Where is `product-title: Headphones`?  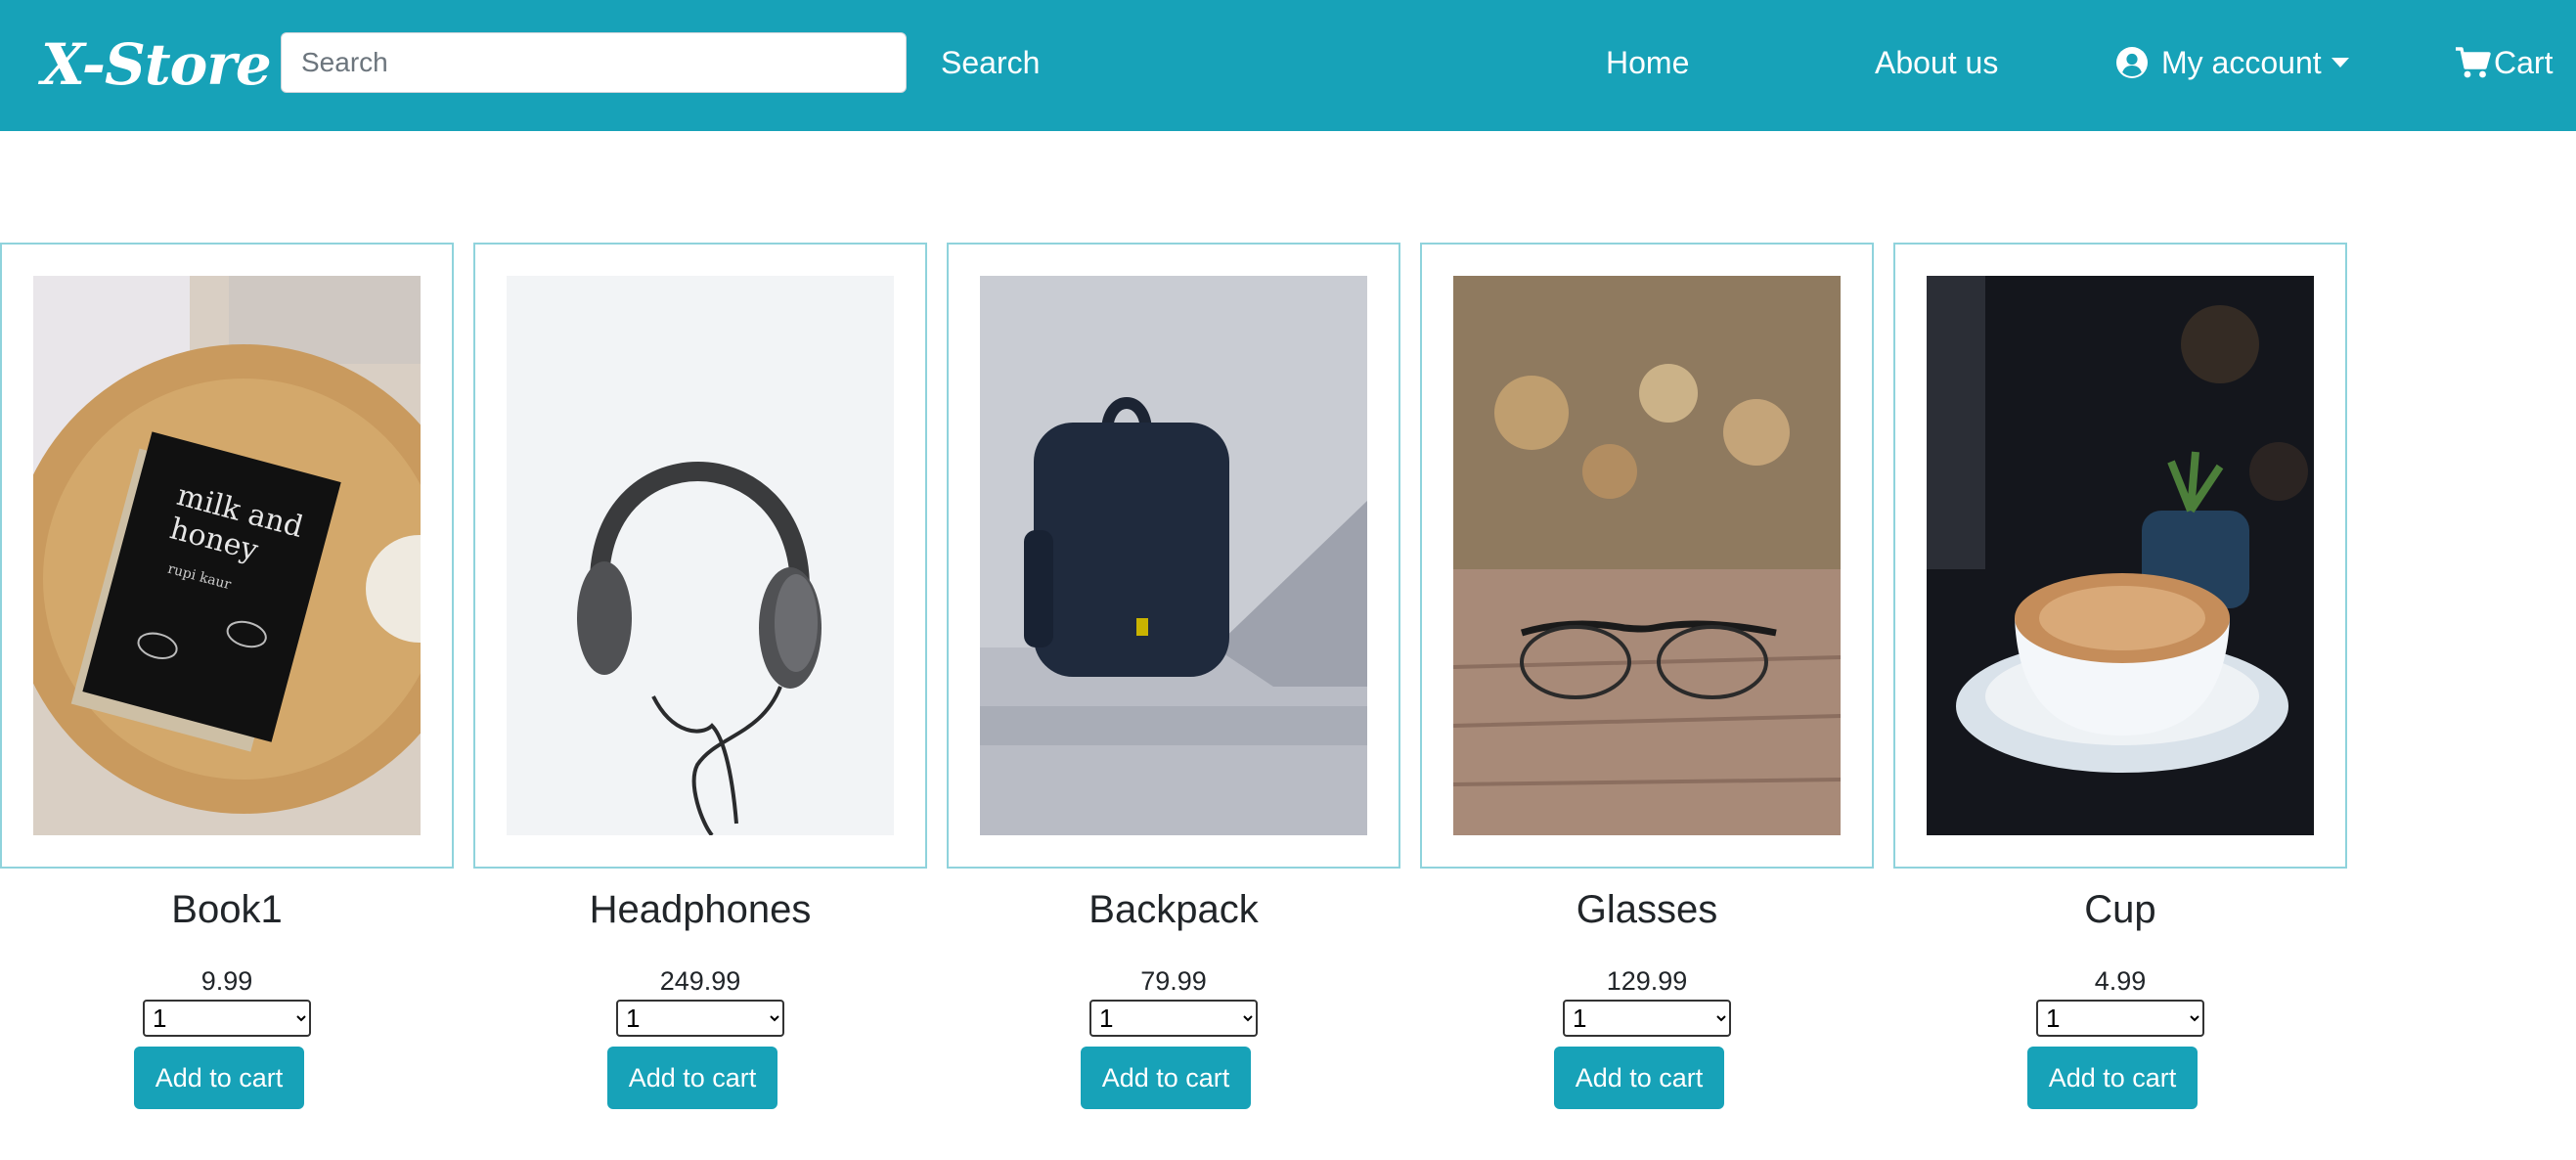 product-title: Headphones is located at coordinates (700, 909).